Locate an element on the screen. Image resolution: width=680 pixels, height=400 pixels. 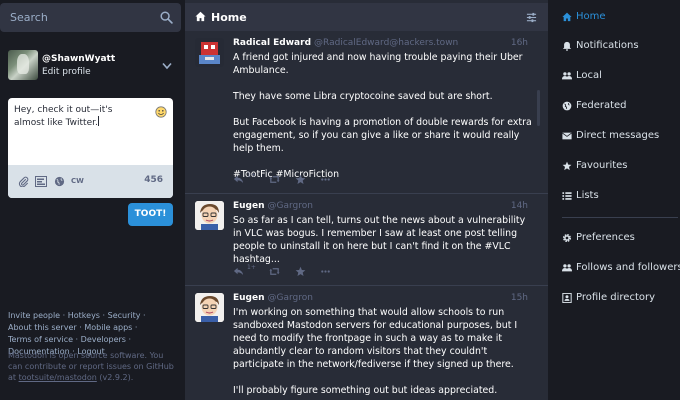
gear-icon is located at coordinates (567, 238).